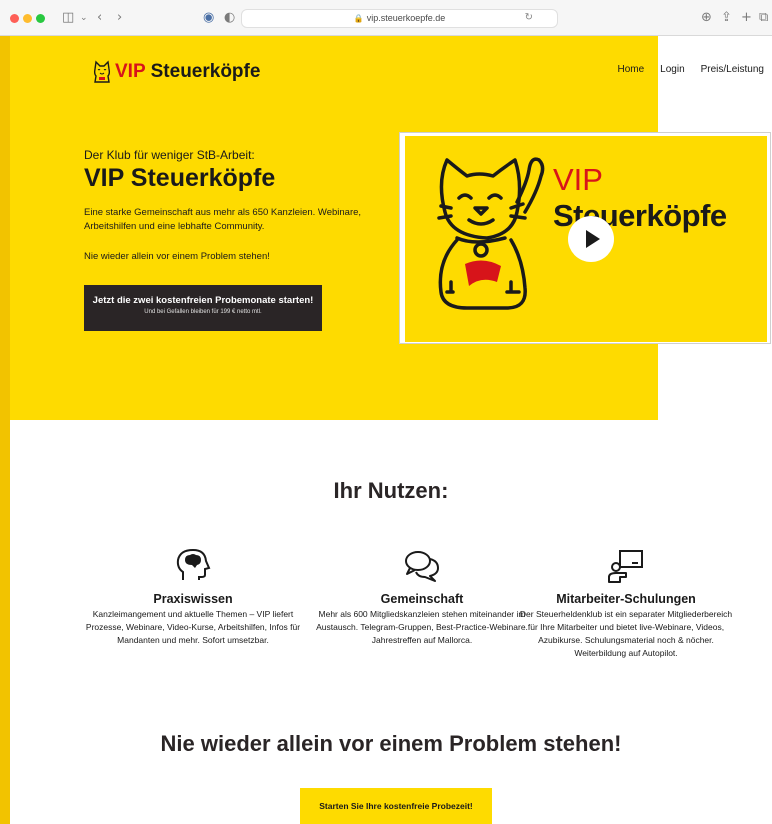 This screenshot has width=772, height=824. I want to click on play-icon, so click(593, 239).